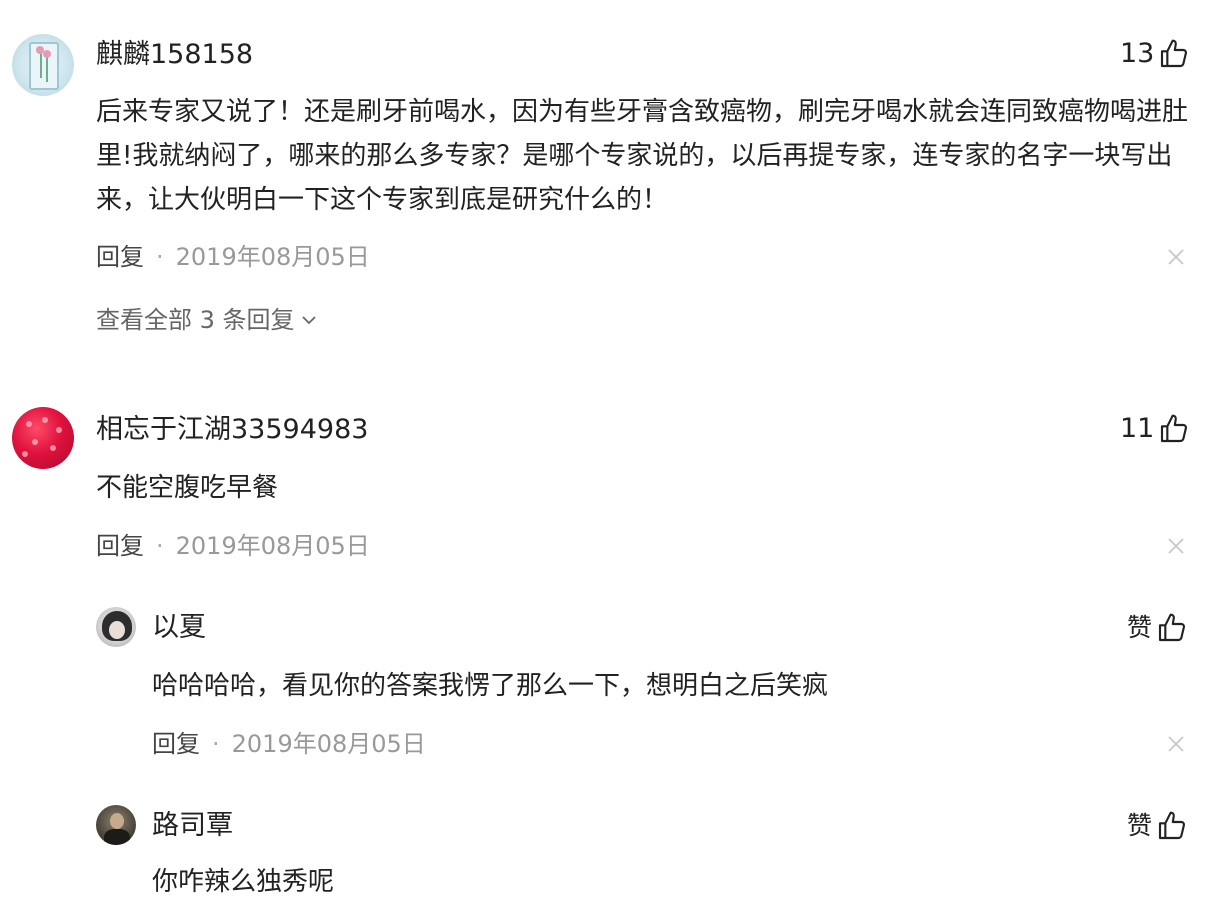 This screenshot has height=904, width=1226. I want to click on like-button: 13, so click(1155, 54).